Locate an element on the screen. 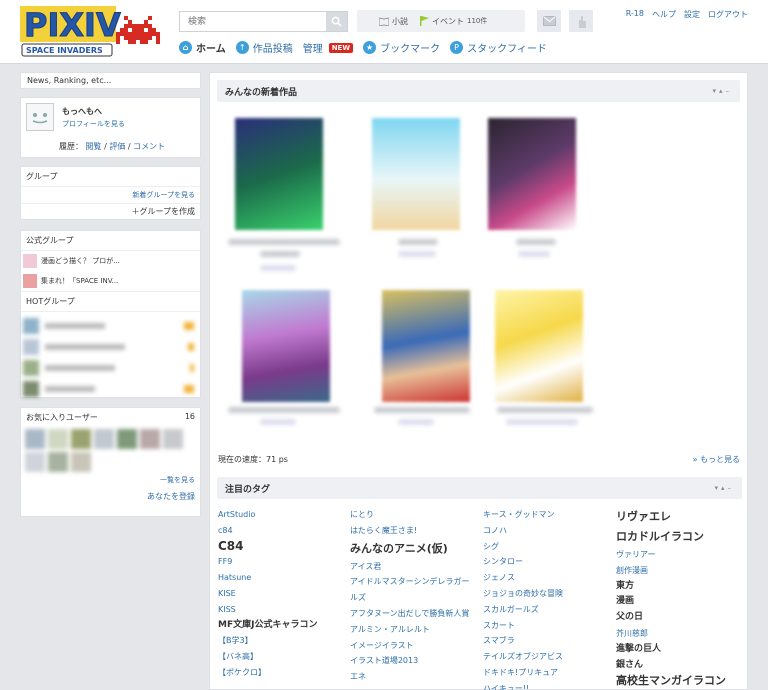 Image resolution: width=768 pixels, height=690 pixels. tag-link: ジェノス is located at coordinates (547, 578).